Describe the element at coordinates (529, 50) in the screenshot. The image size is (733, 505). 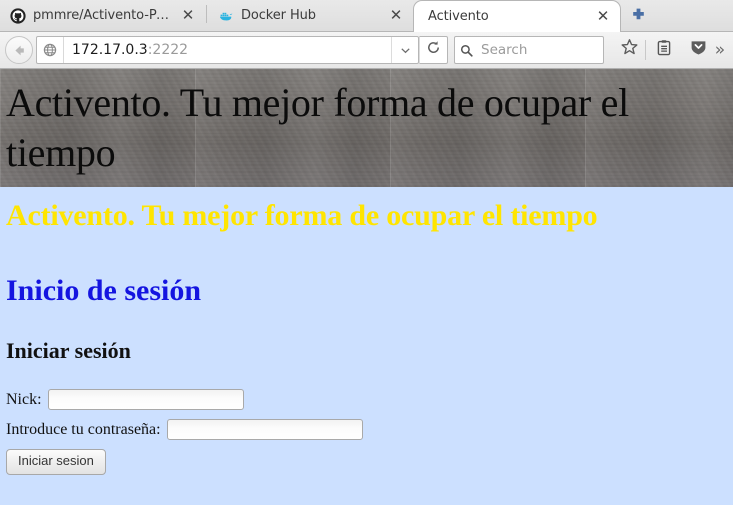
I see `search-bar: Search` at that location.